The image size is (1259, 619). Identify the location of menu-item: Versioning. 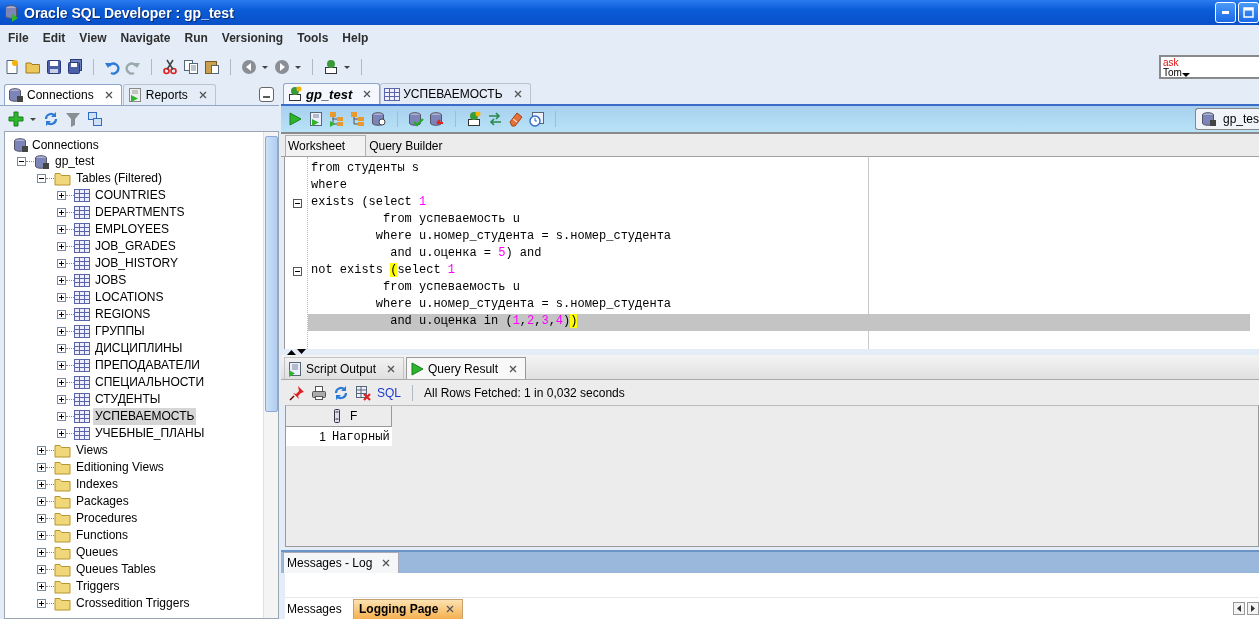
(252, 38).